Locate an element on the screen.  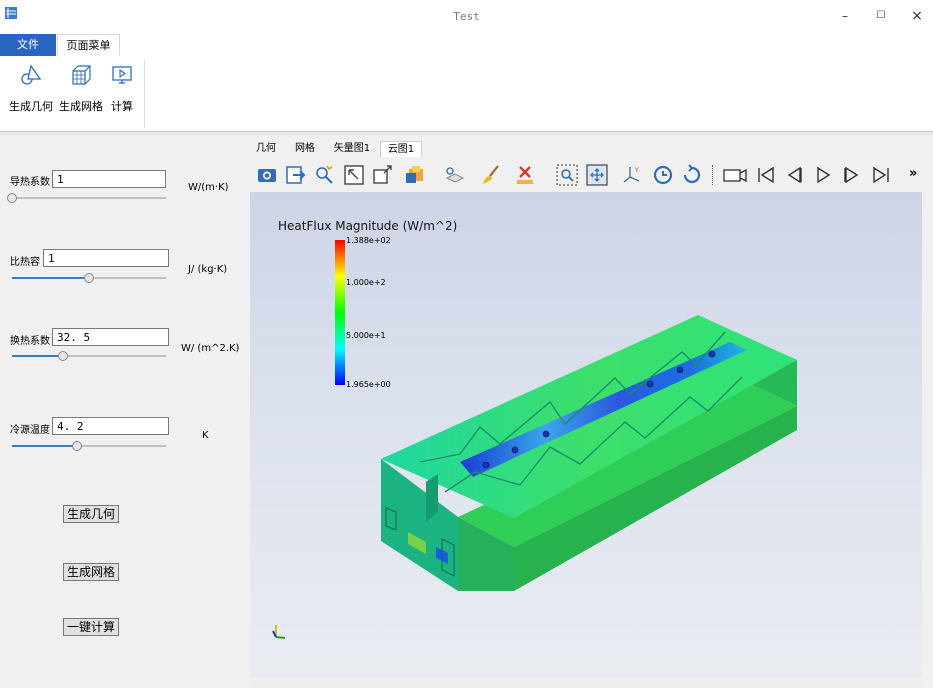
ribbon-tab-row is located at coordinates (466, 45).